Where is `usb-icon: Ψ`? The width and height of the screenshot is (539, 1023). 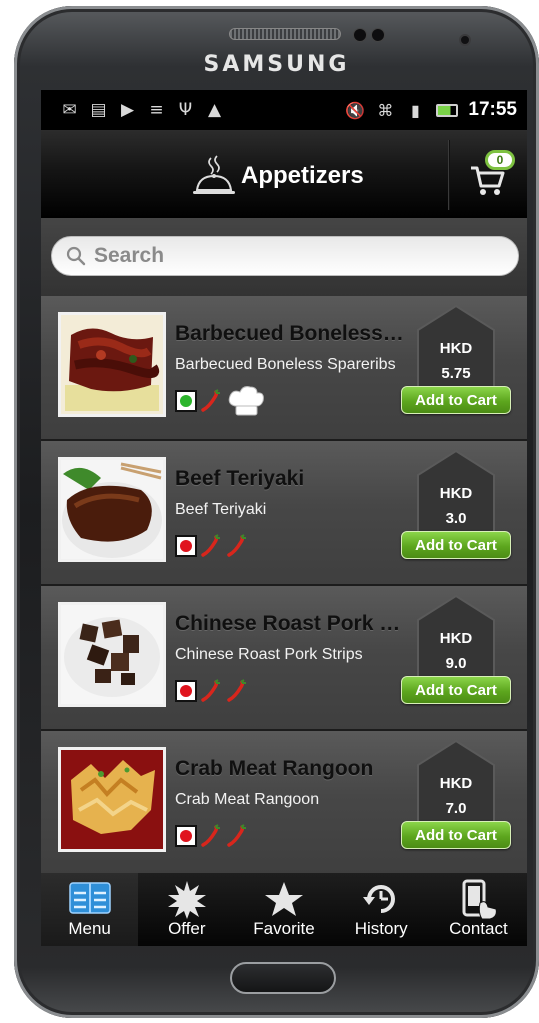
usb-icon: Ψ is located at coordinates (185, 110).